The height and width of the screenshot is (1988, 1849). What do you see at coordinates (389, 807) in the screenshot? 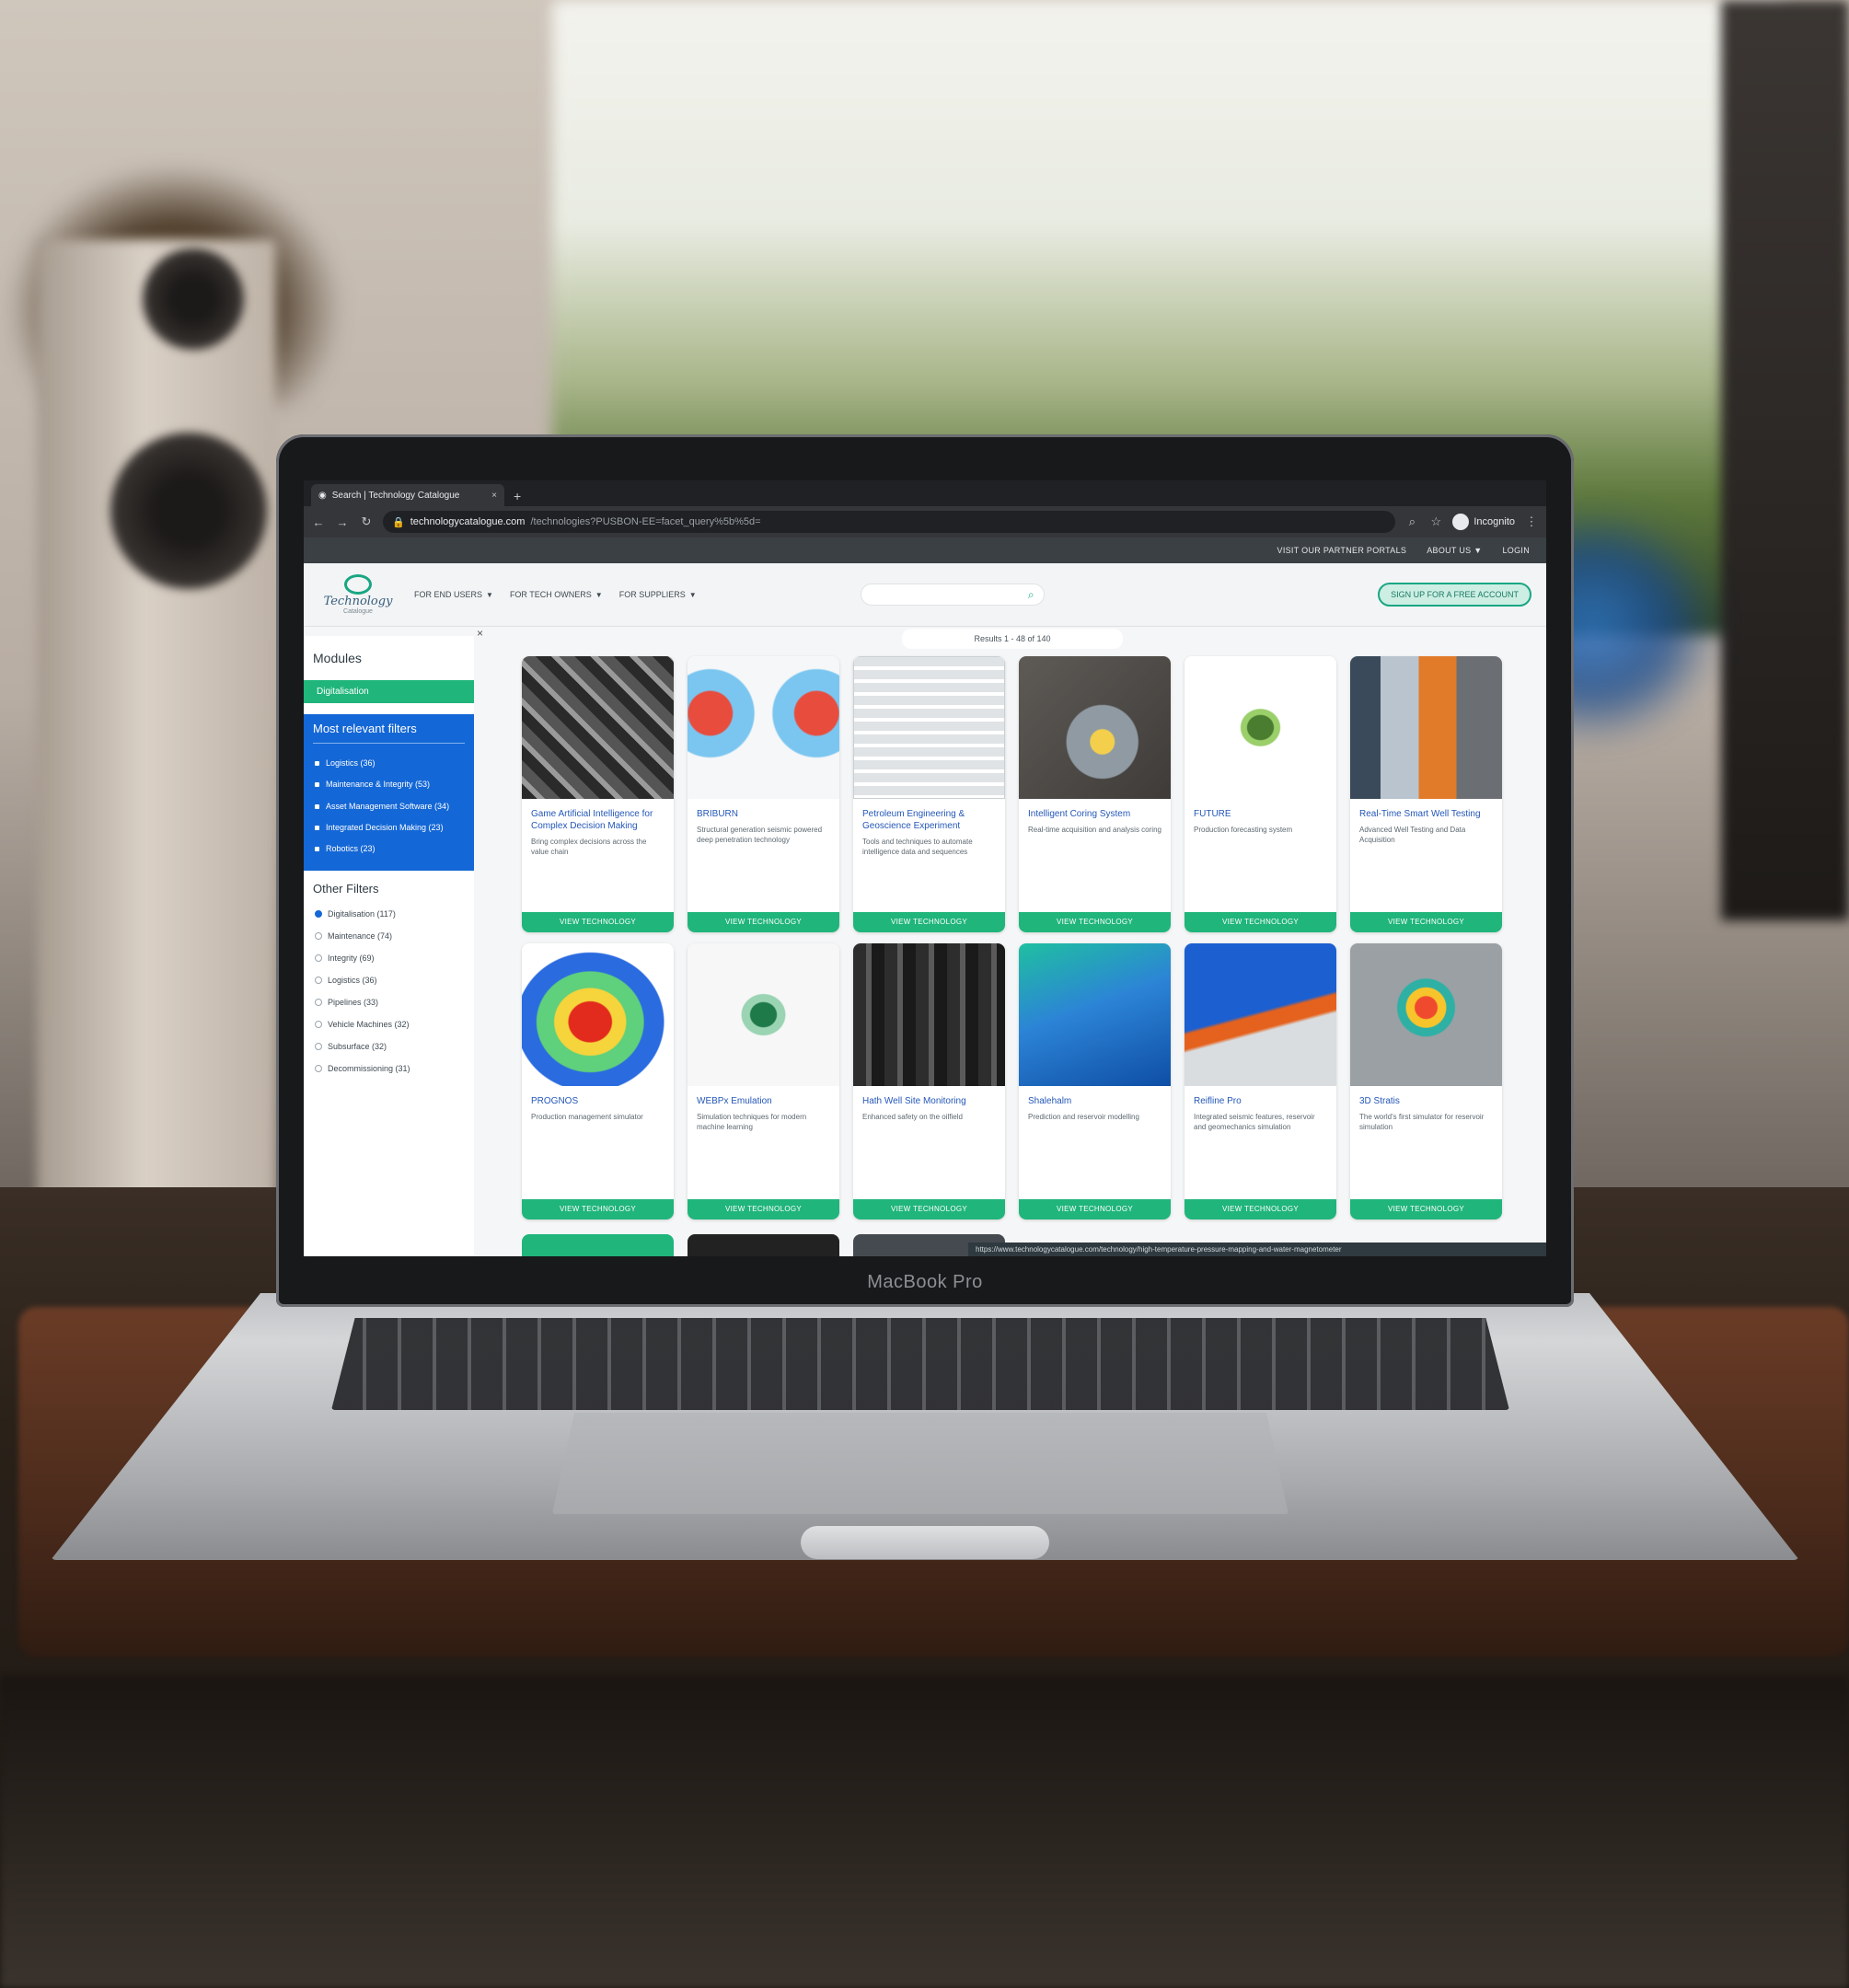
I see `relevant-filter-item: Asset Management Software (34)` at bounding box center [389, 807].